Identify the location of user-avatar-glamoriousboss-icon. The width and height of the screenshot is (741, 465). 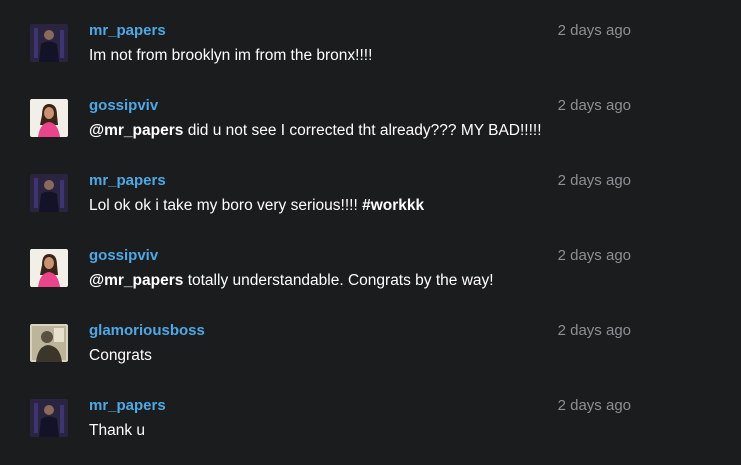
(49, 343).